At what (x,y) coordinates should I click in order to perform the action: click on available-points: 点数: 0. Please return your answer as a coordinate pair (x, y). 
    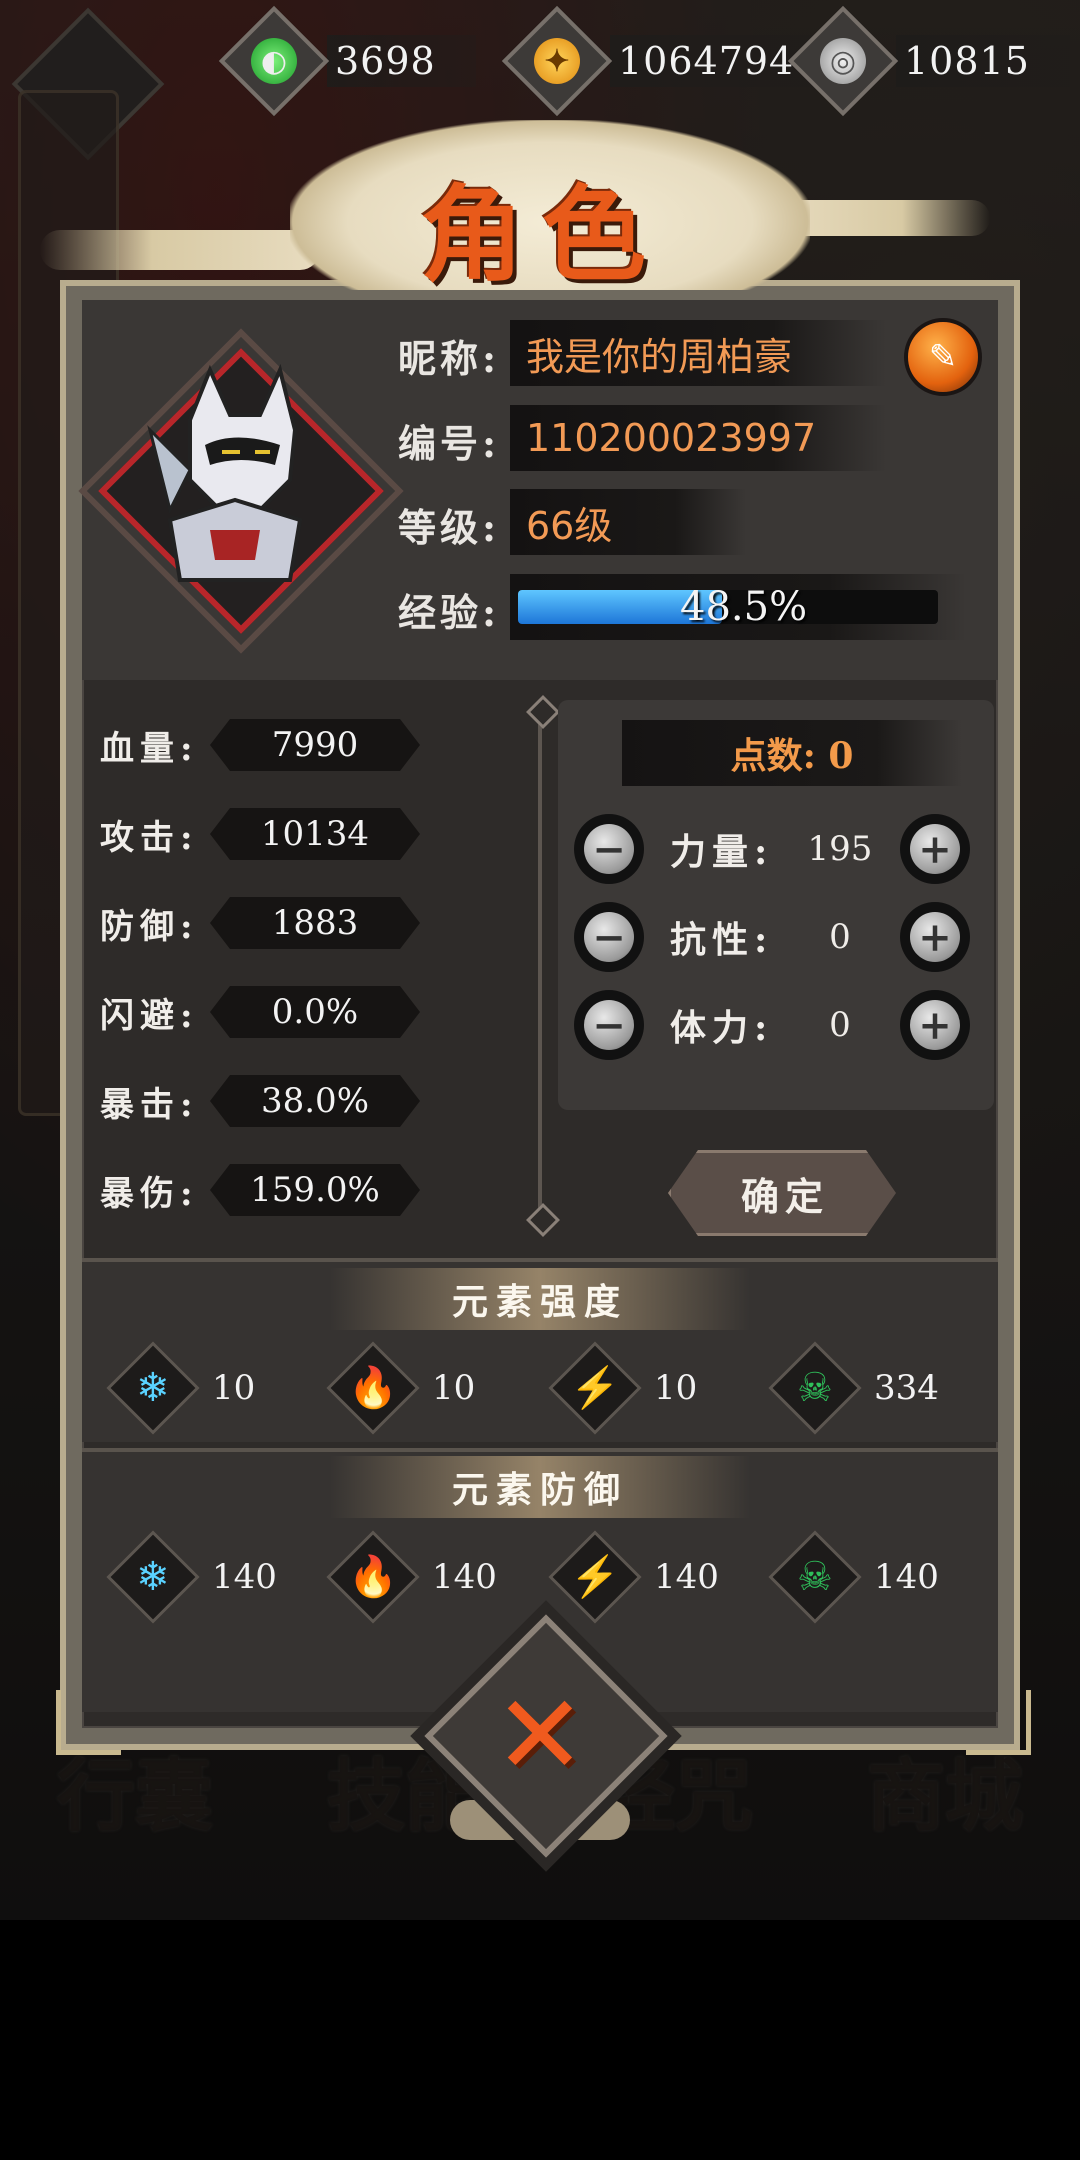
    Looking at the image, I should click on (792, 753).